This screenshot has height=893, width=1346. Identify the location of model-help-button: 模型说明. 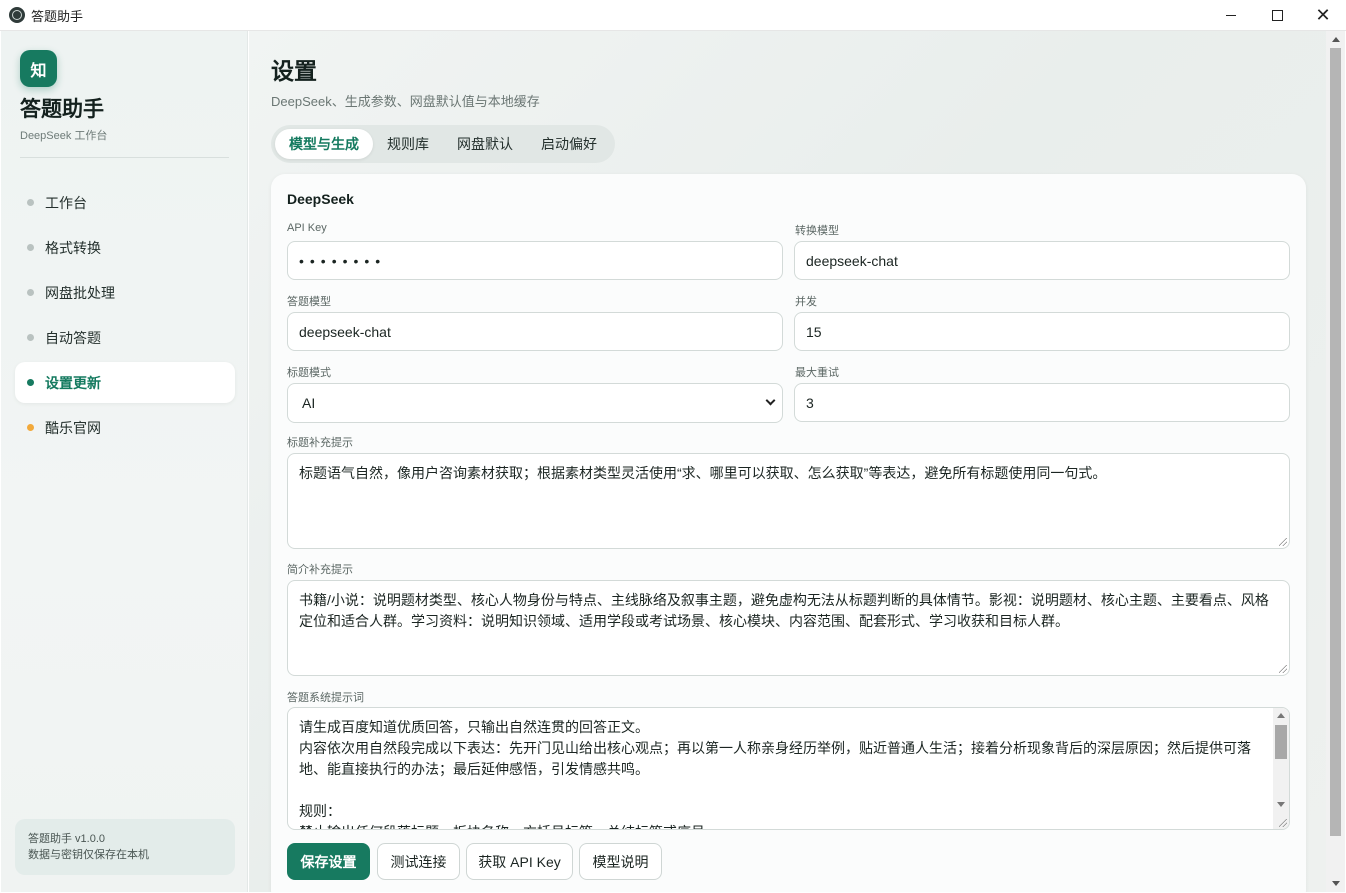
(620, 861).